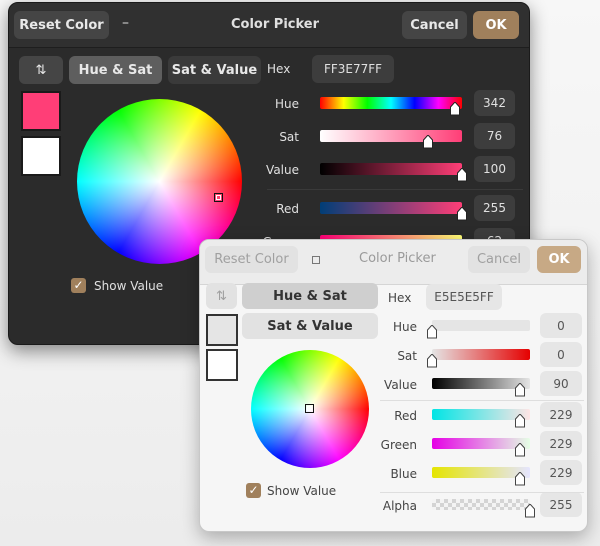 This screenshot has height=546, width=600. What do you see at coordinates (494, 103) in the screenshot?
I see `value-field-hue: 342` at bounding box center [494, 103].